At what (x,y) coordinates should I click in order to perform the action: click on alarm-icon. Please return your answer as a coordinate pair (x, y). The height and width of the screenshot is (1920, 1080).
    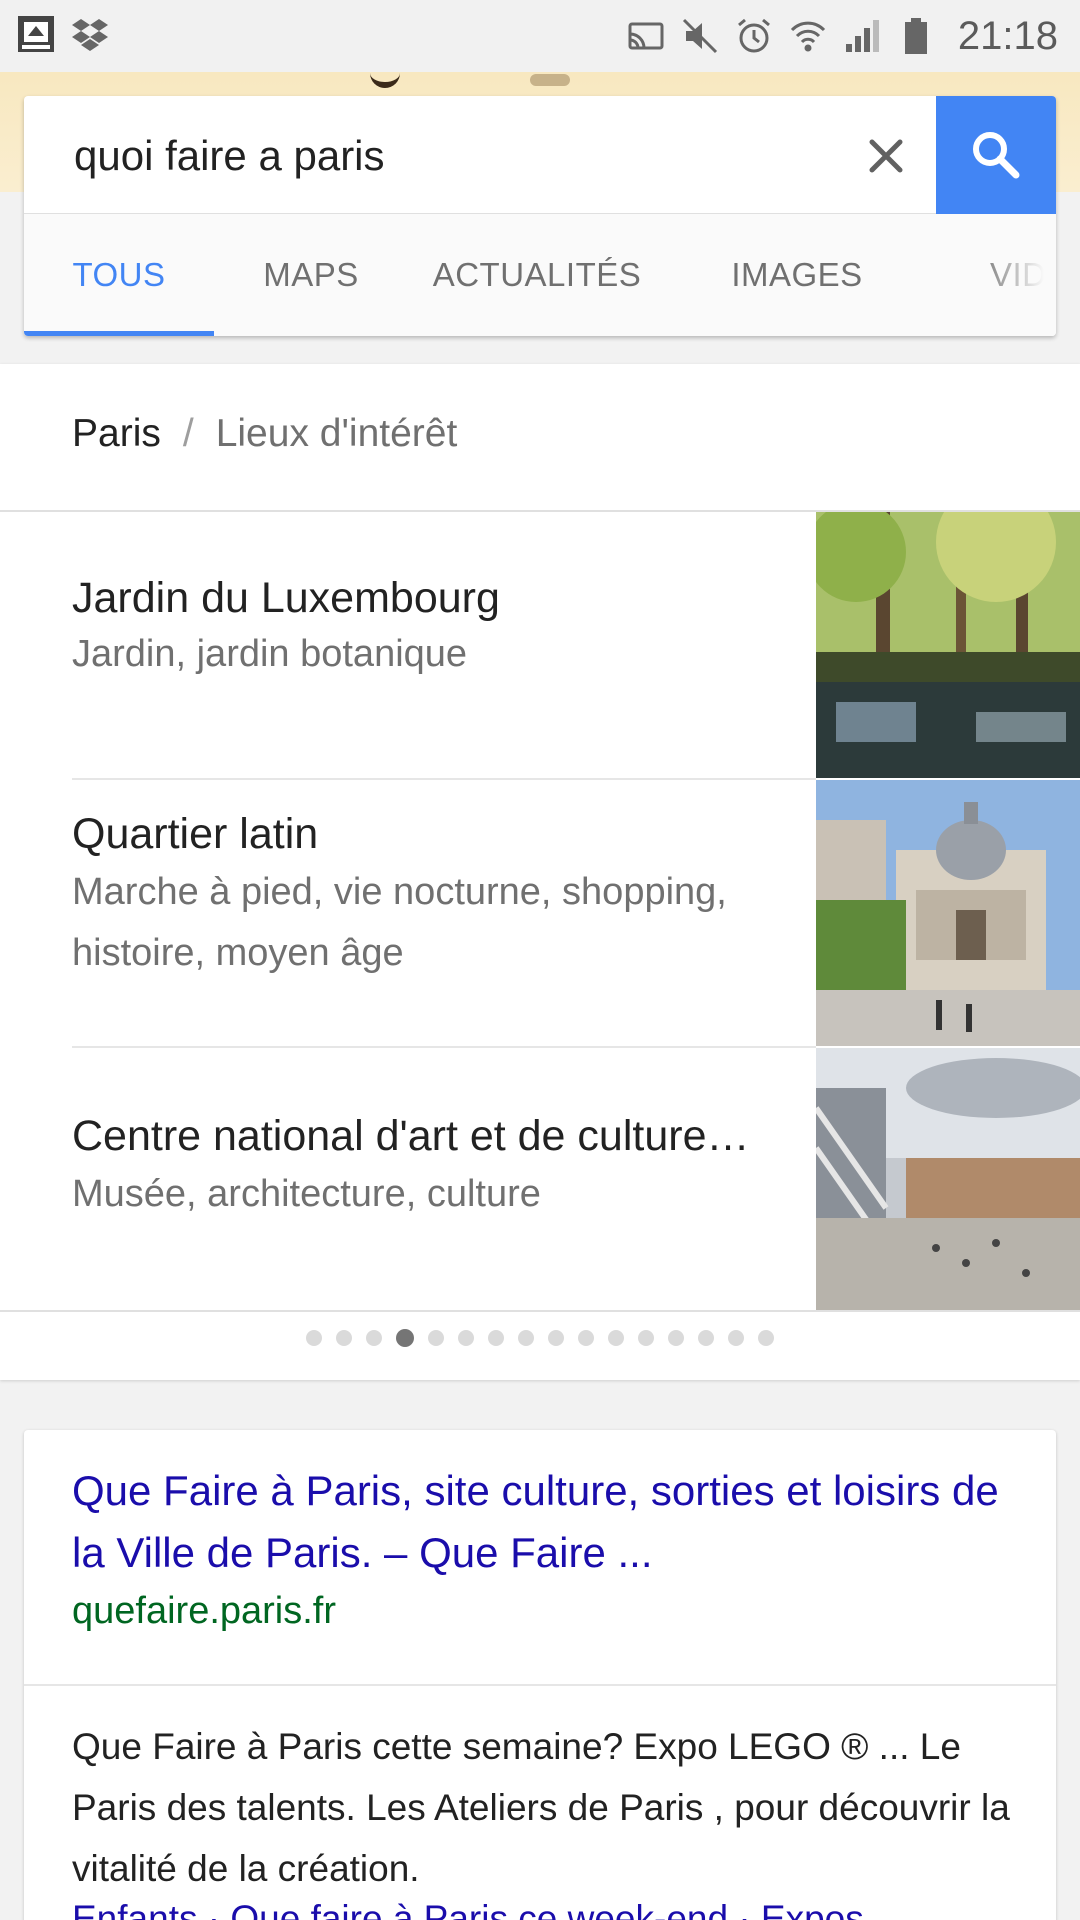
    Looking at the image, I should click on (754, 36).